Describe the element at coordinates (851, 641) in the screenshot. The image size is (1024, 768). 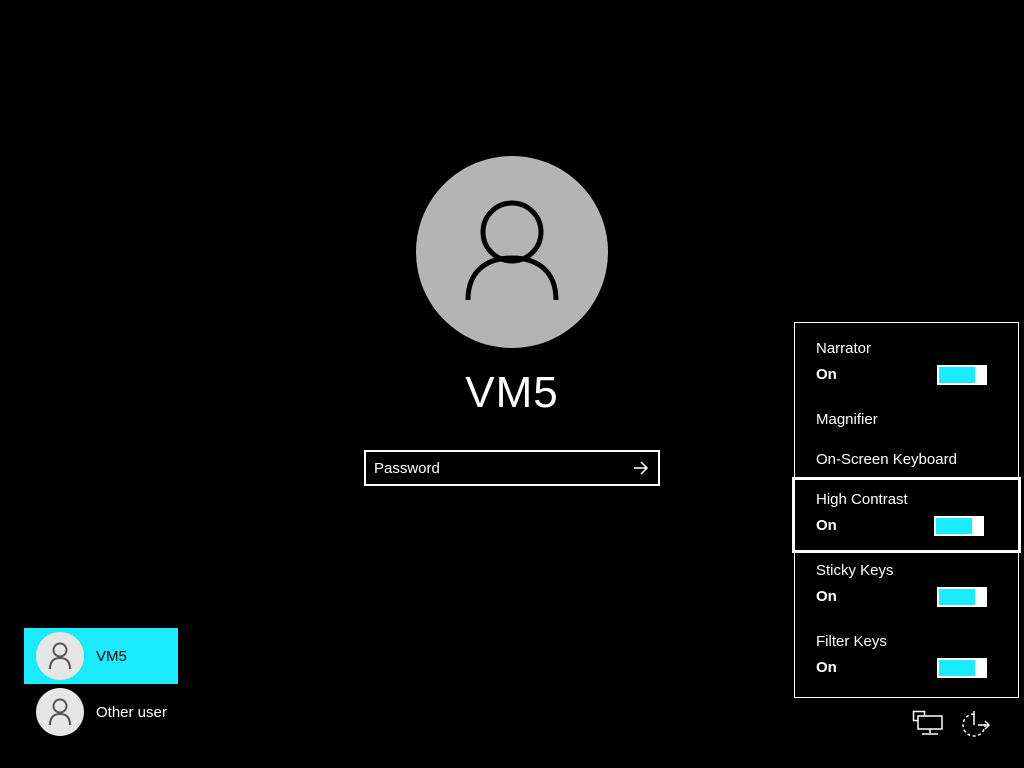
I see `ease-item-label: Filter Keys` at that location.